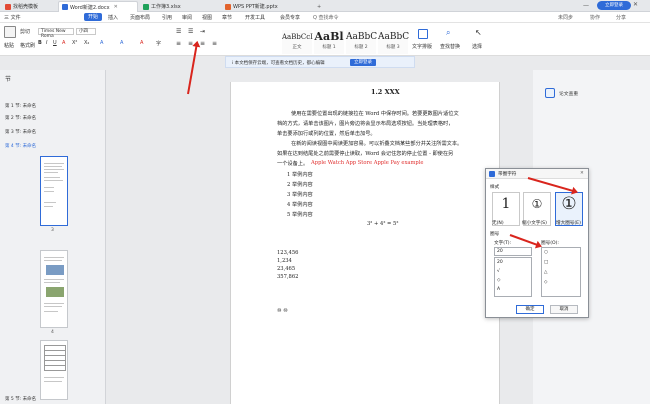 The image size is (650, 404). I want to click on text-layout-label: 文字排版, so click(422, 46).